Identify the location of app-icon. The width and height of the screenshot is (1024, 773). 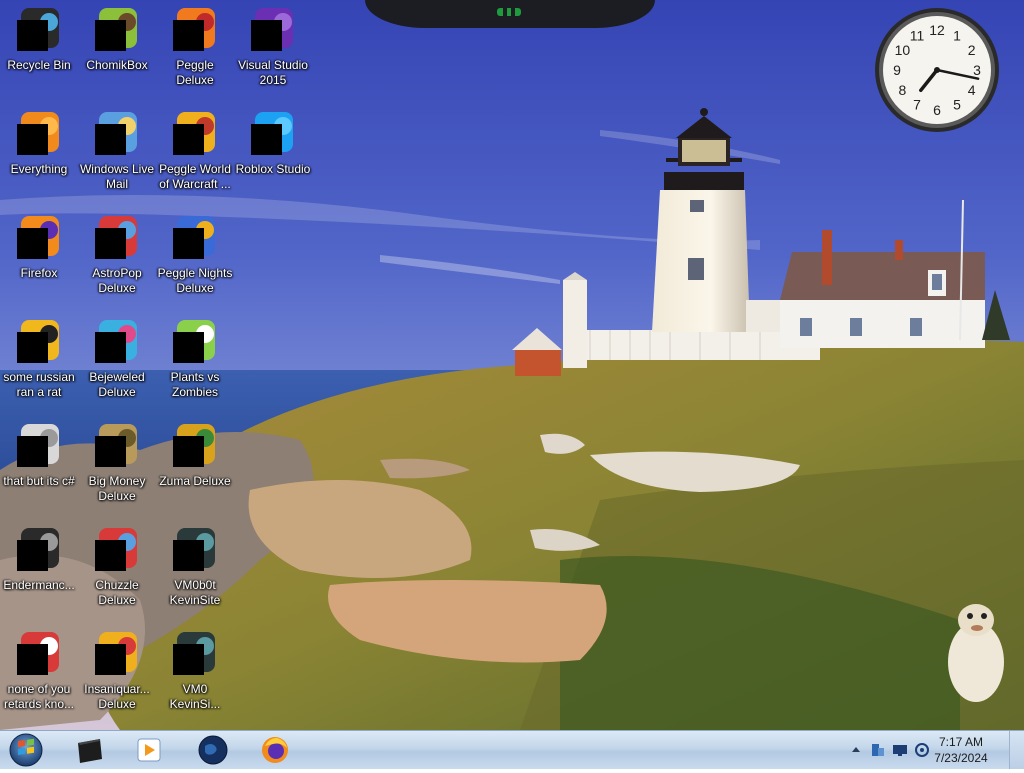
(39, 654).